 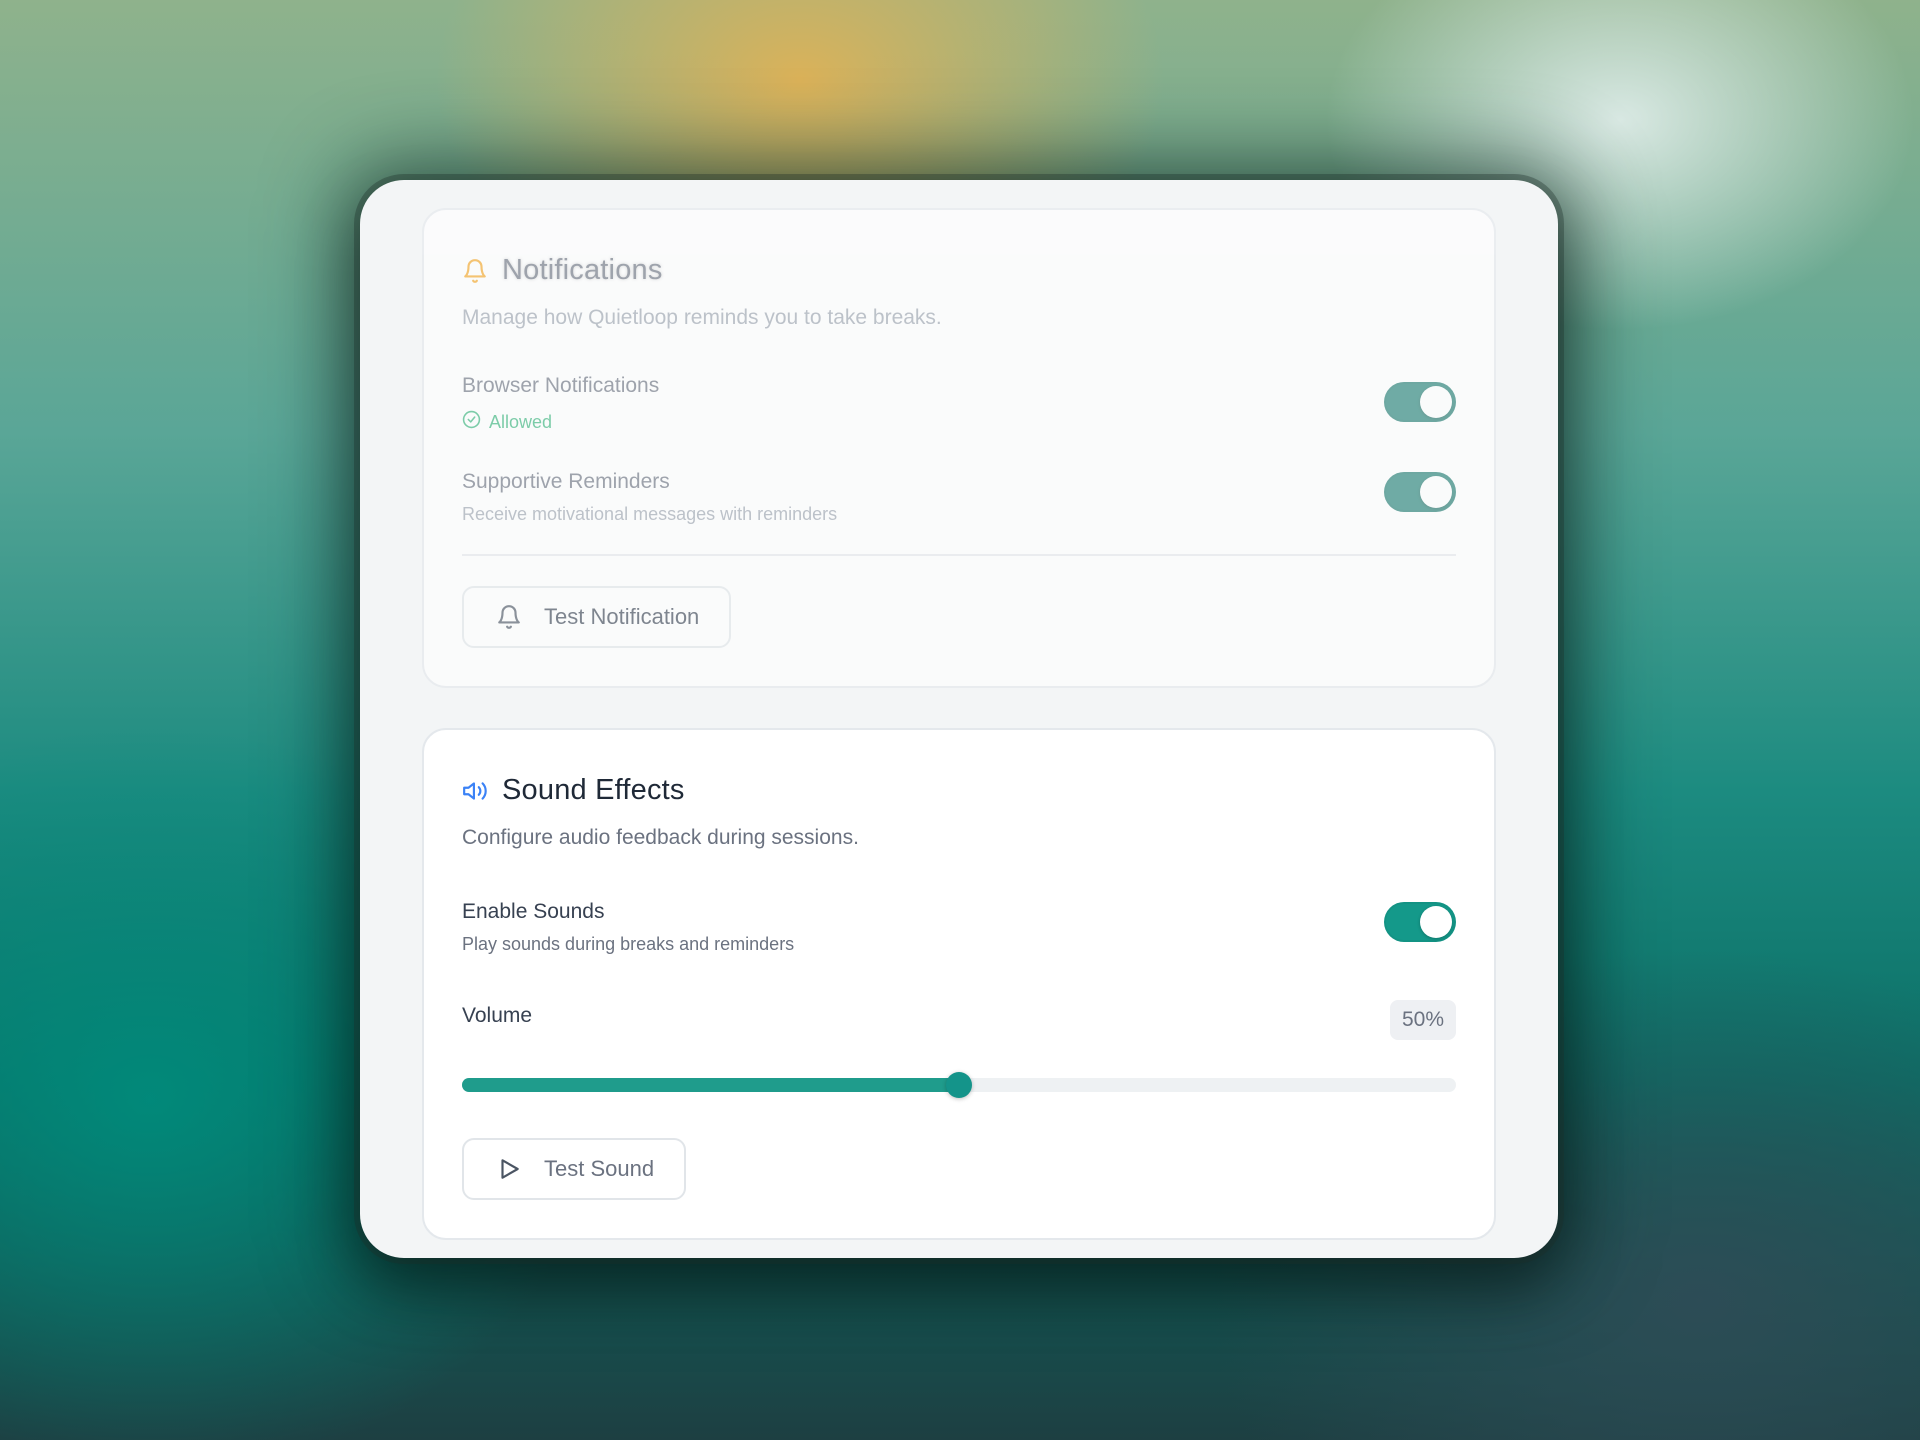 I want to click on volume-slider-thumb, so click(x=959, y=1085).